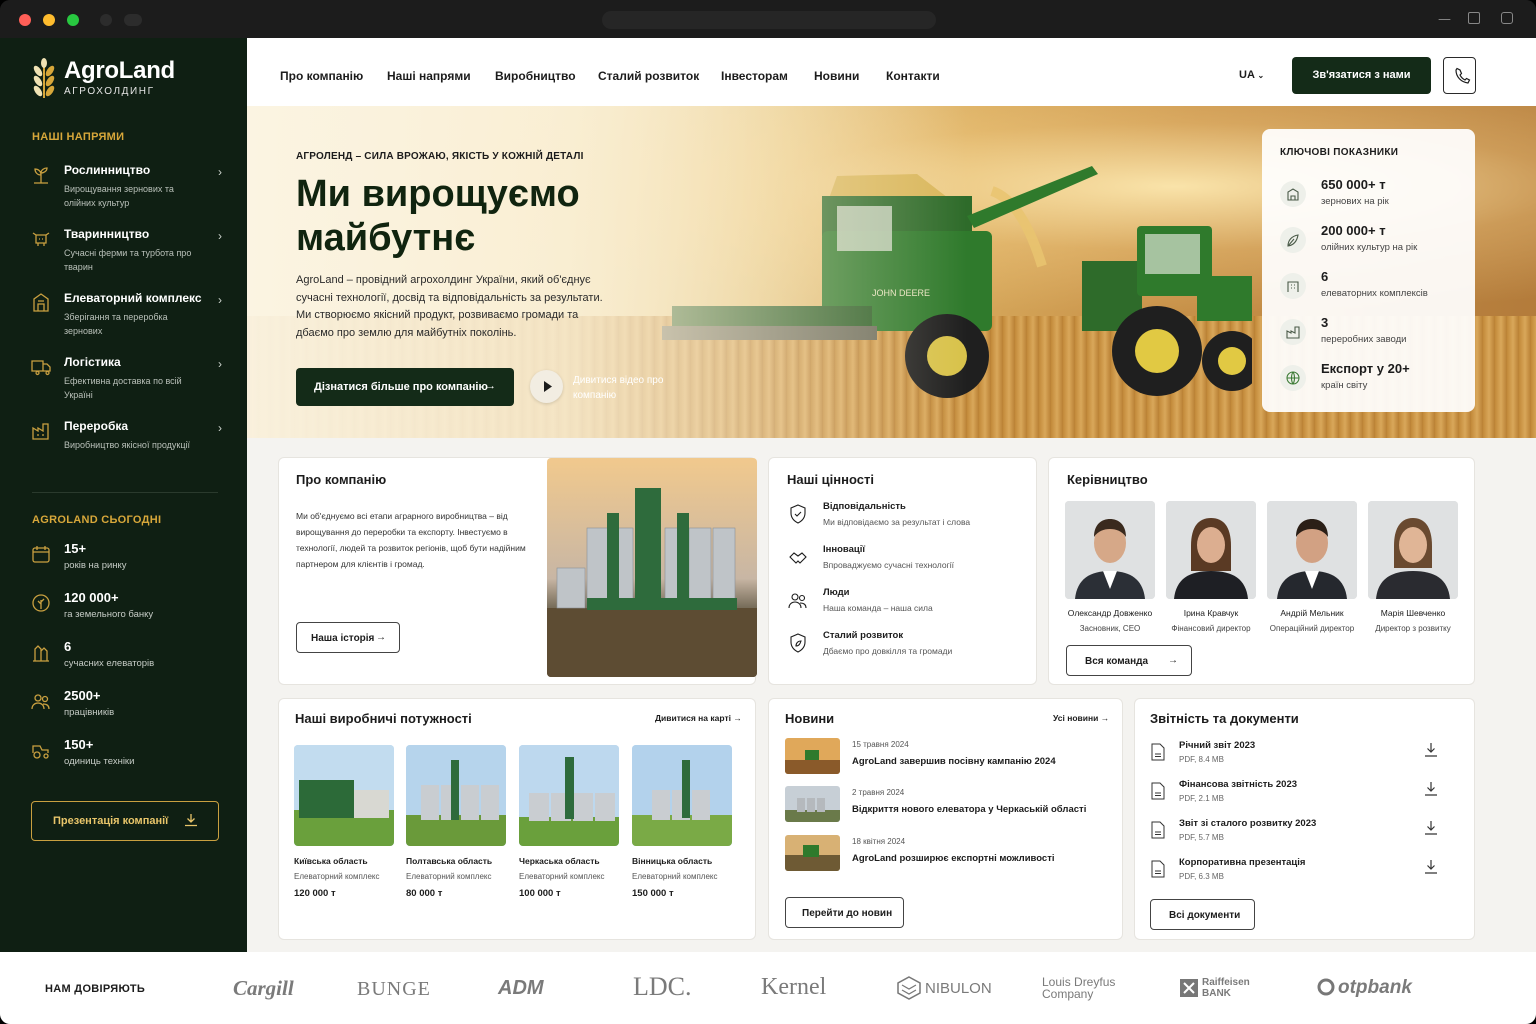  What do you see at coordinates (844, 912) in the screenshot?
I see `go-to-news-button: Перейти до новин` at bounding box center [844, 912].